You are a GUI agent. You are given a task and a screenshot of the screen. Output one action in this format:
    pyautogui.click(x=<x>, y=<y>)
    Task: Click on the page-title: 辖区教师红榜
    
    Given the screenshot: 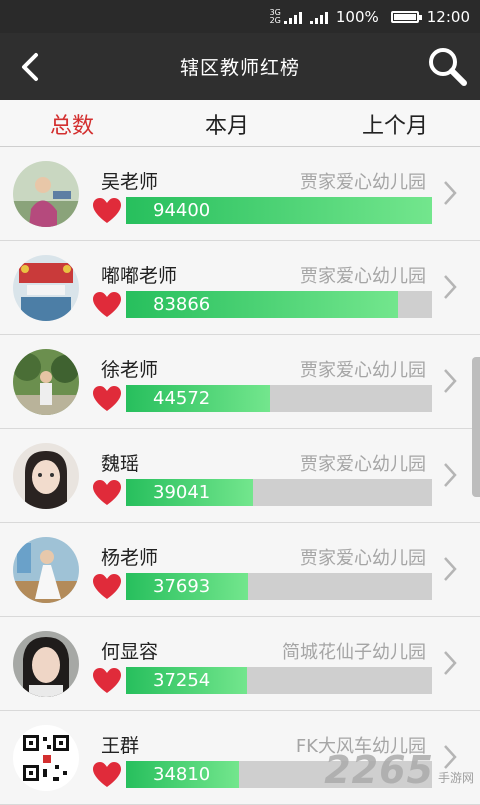 What is the action you would take?
    pyautogui.click(x=239, y=68)
    